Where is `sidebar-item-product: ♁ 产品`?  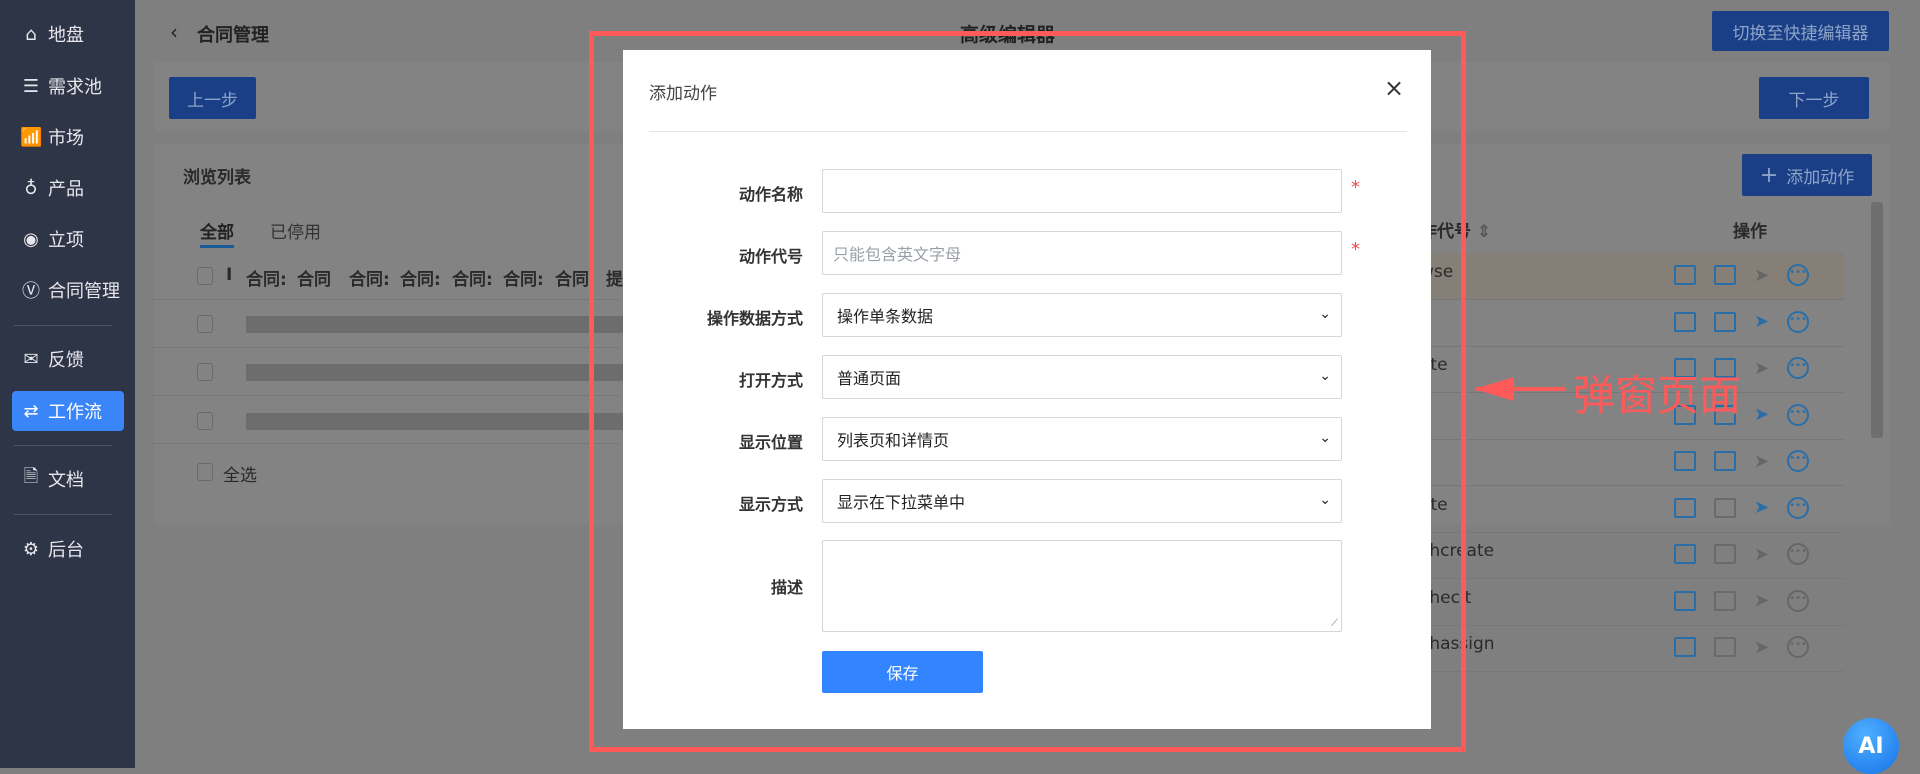
sidebar-item-product: ♁ 产品 is located at coordinates (68, 188).